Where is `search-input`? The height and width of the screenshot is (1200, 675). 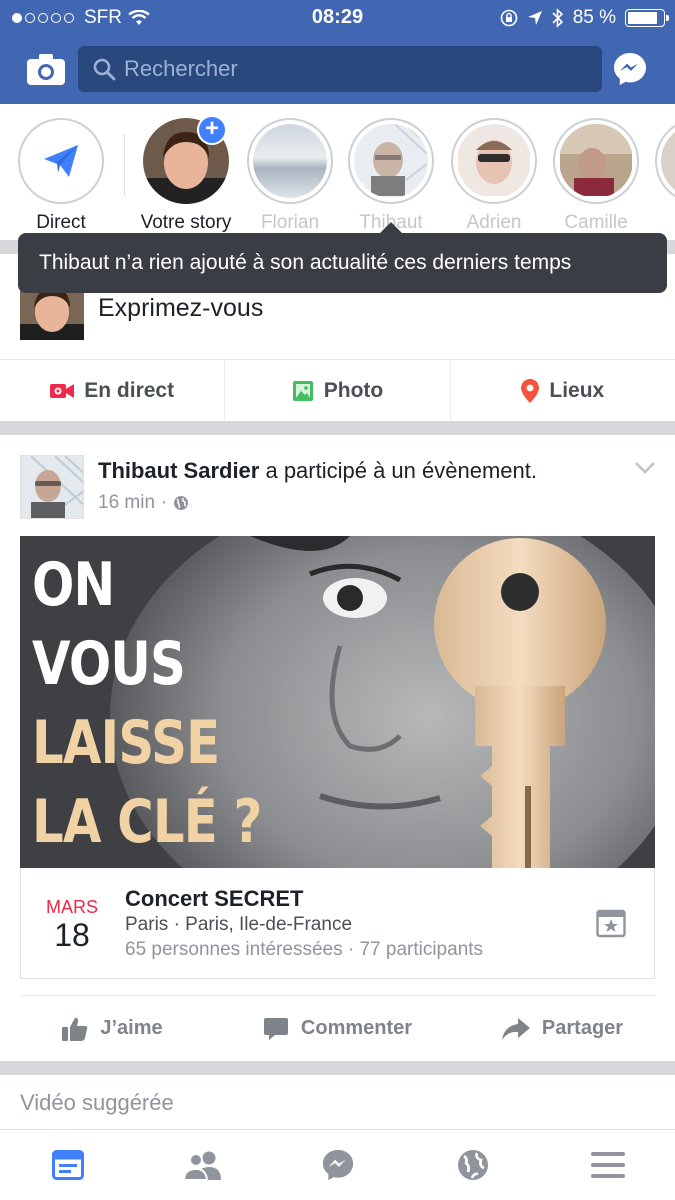
search-input is located at coordinates (354, 69).